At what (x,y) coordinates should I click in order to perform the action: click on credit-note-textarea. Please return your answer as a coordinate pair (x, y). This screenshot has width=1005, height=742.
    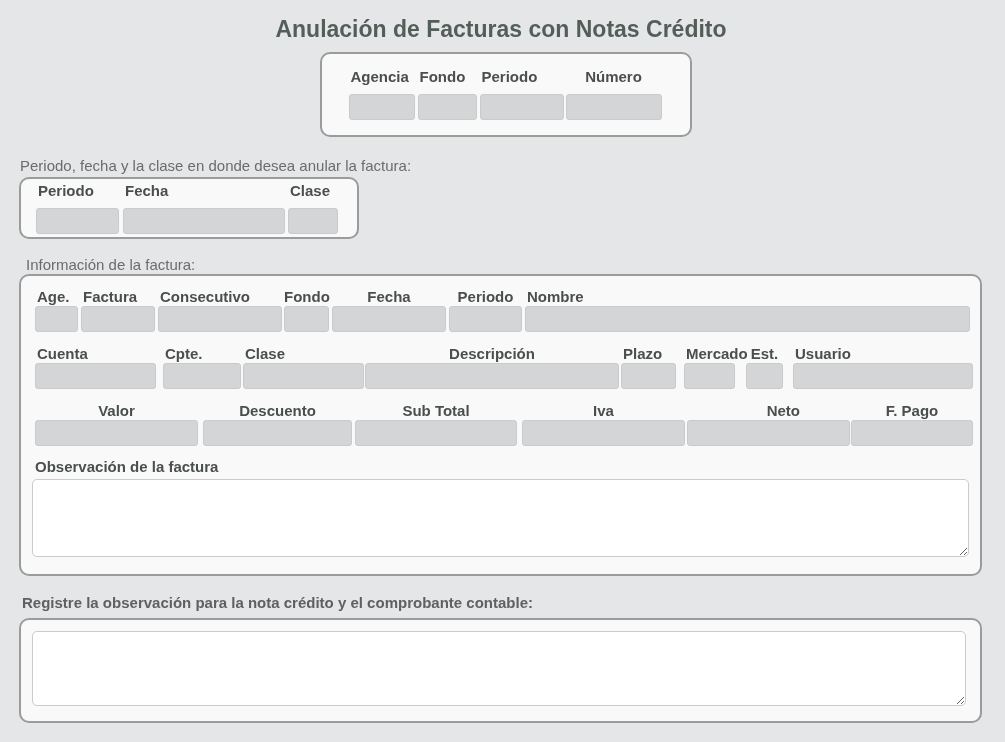
    Looking at the image, I should click on (499, 668).